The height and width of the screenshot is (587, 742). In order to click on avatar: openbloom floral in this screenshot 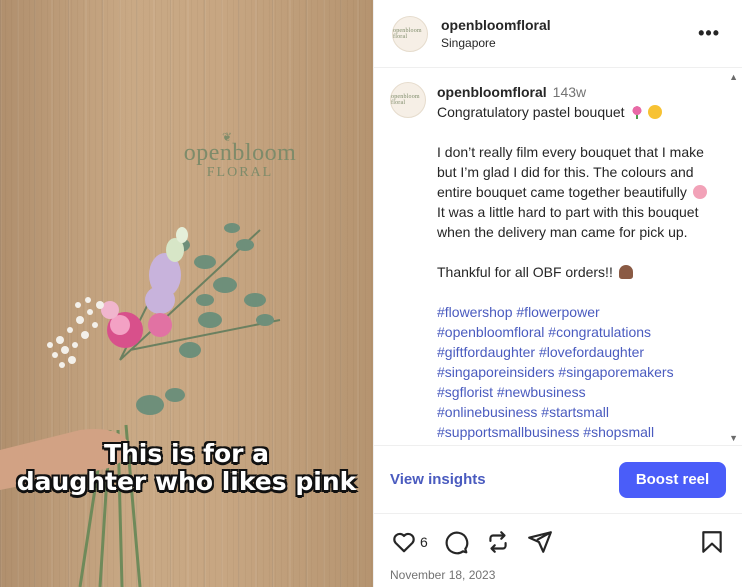, I will do `click(410, 33)`.